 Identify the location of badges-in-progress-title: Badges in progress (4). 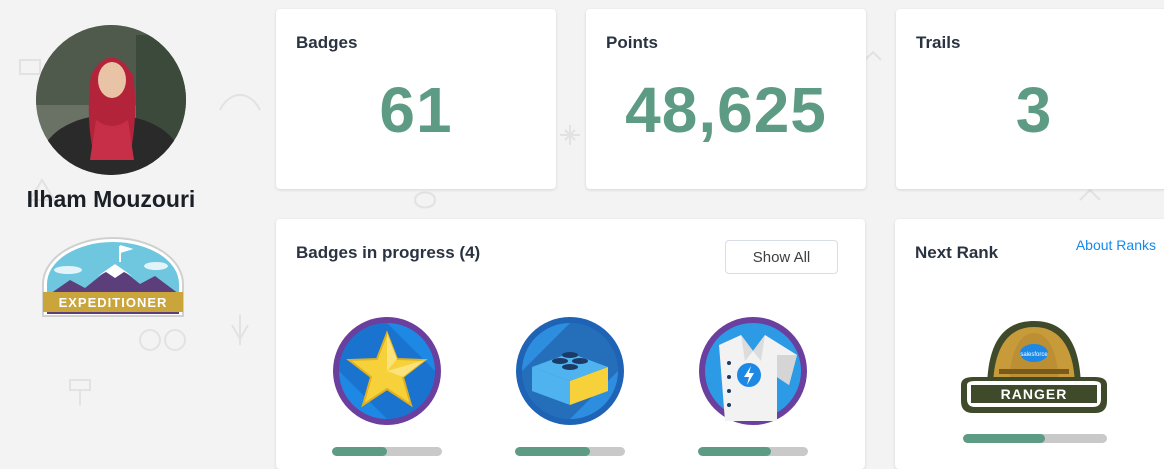
(388, 252).